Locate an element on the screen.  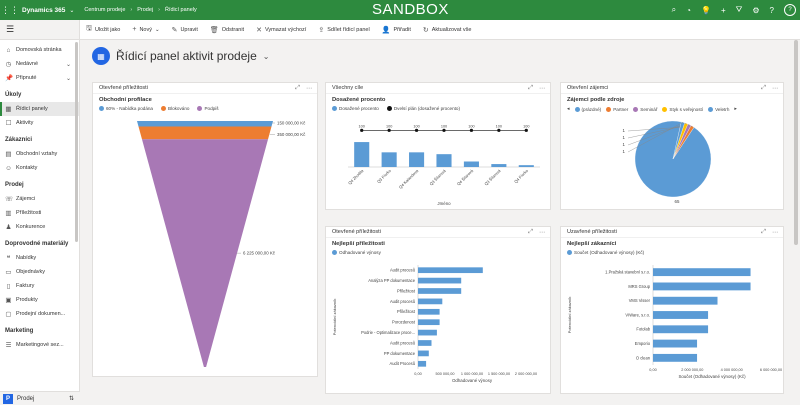
legend-item: Součet (Odhadované výnosy) (Kč) is located at coordinates (605, 252).